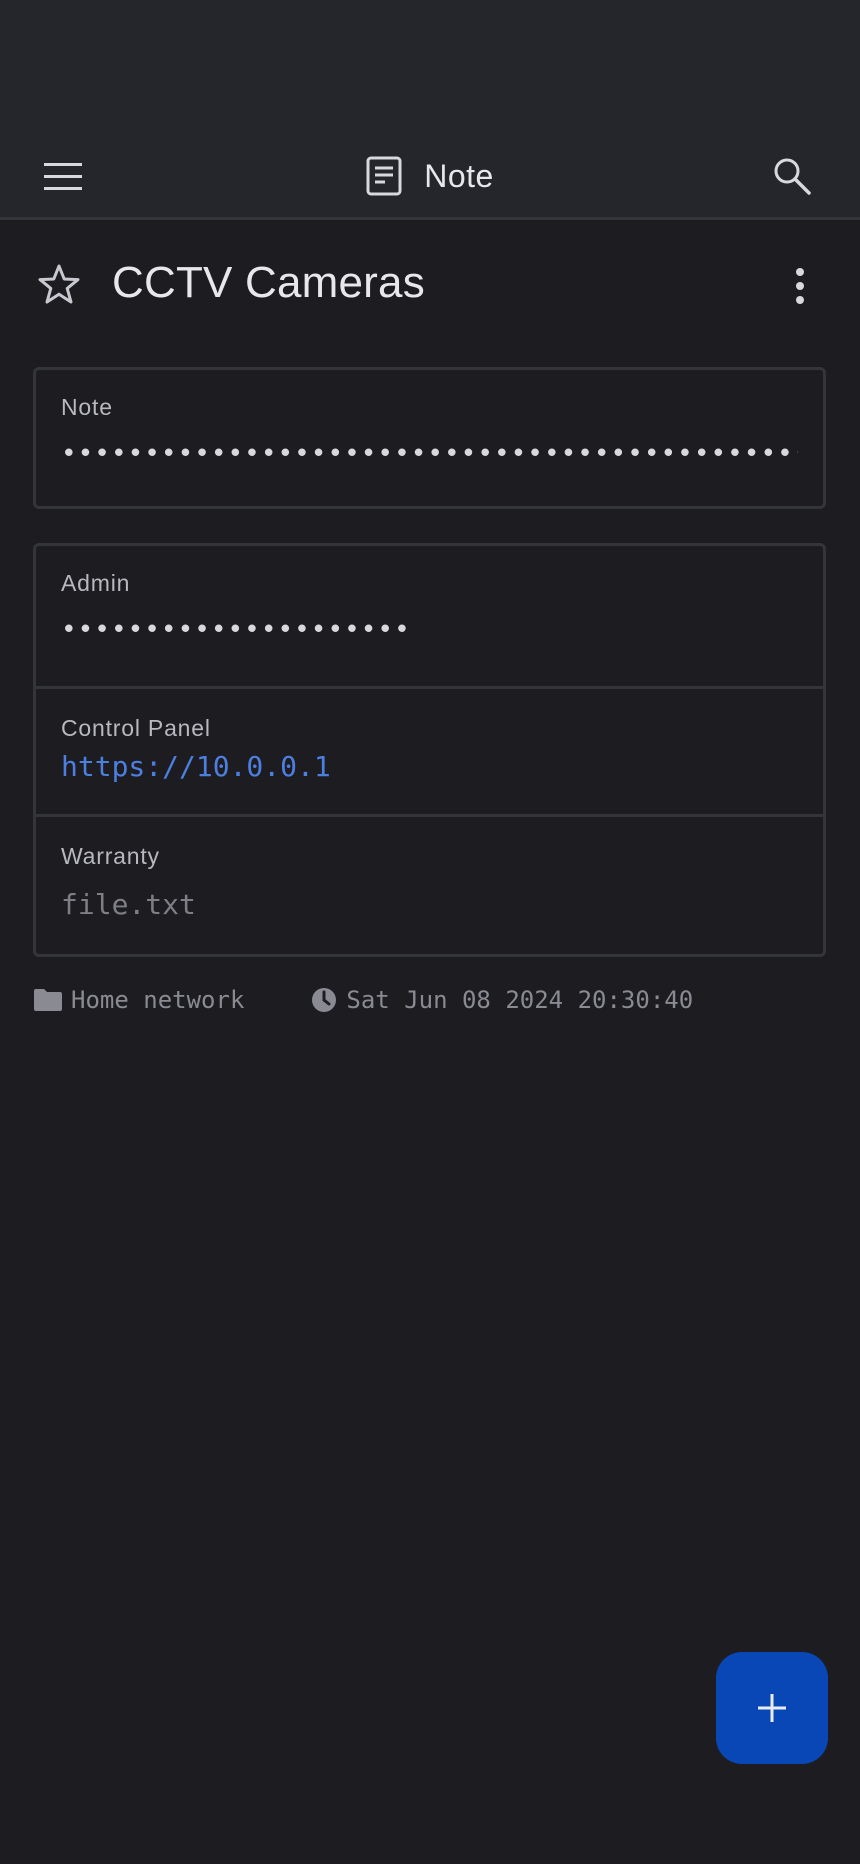 Image resolution: width=860 pixels, height=1864 pixels. What do you see at coordinates (158, 1000) in the screenshot?
I see `folder-name: Home network` at bounding box center [158, 1000].